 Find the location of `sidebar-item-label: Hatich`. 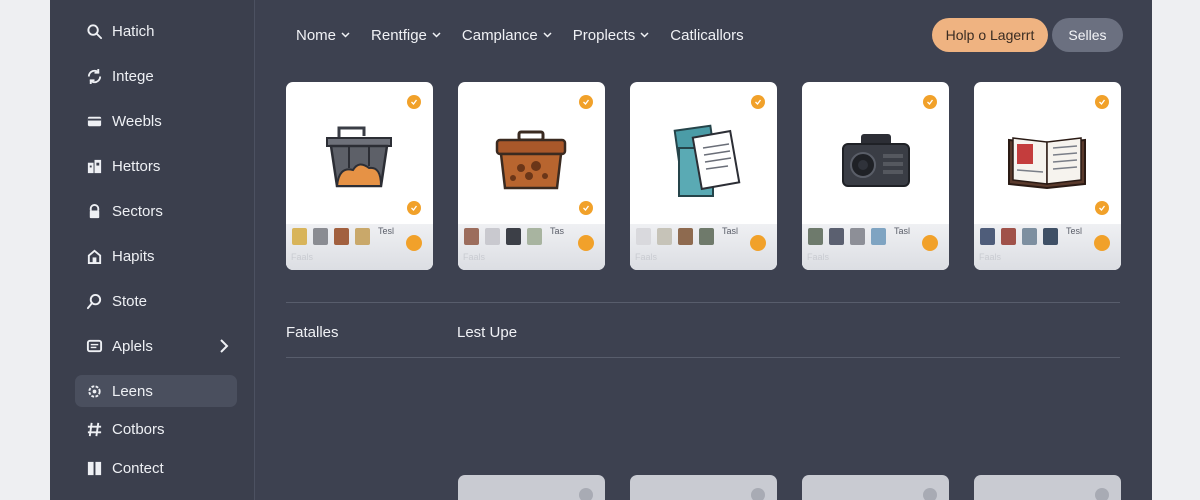

sidebar-item-label: Hatich is located at coordinates (133, 31).